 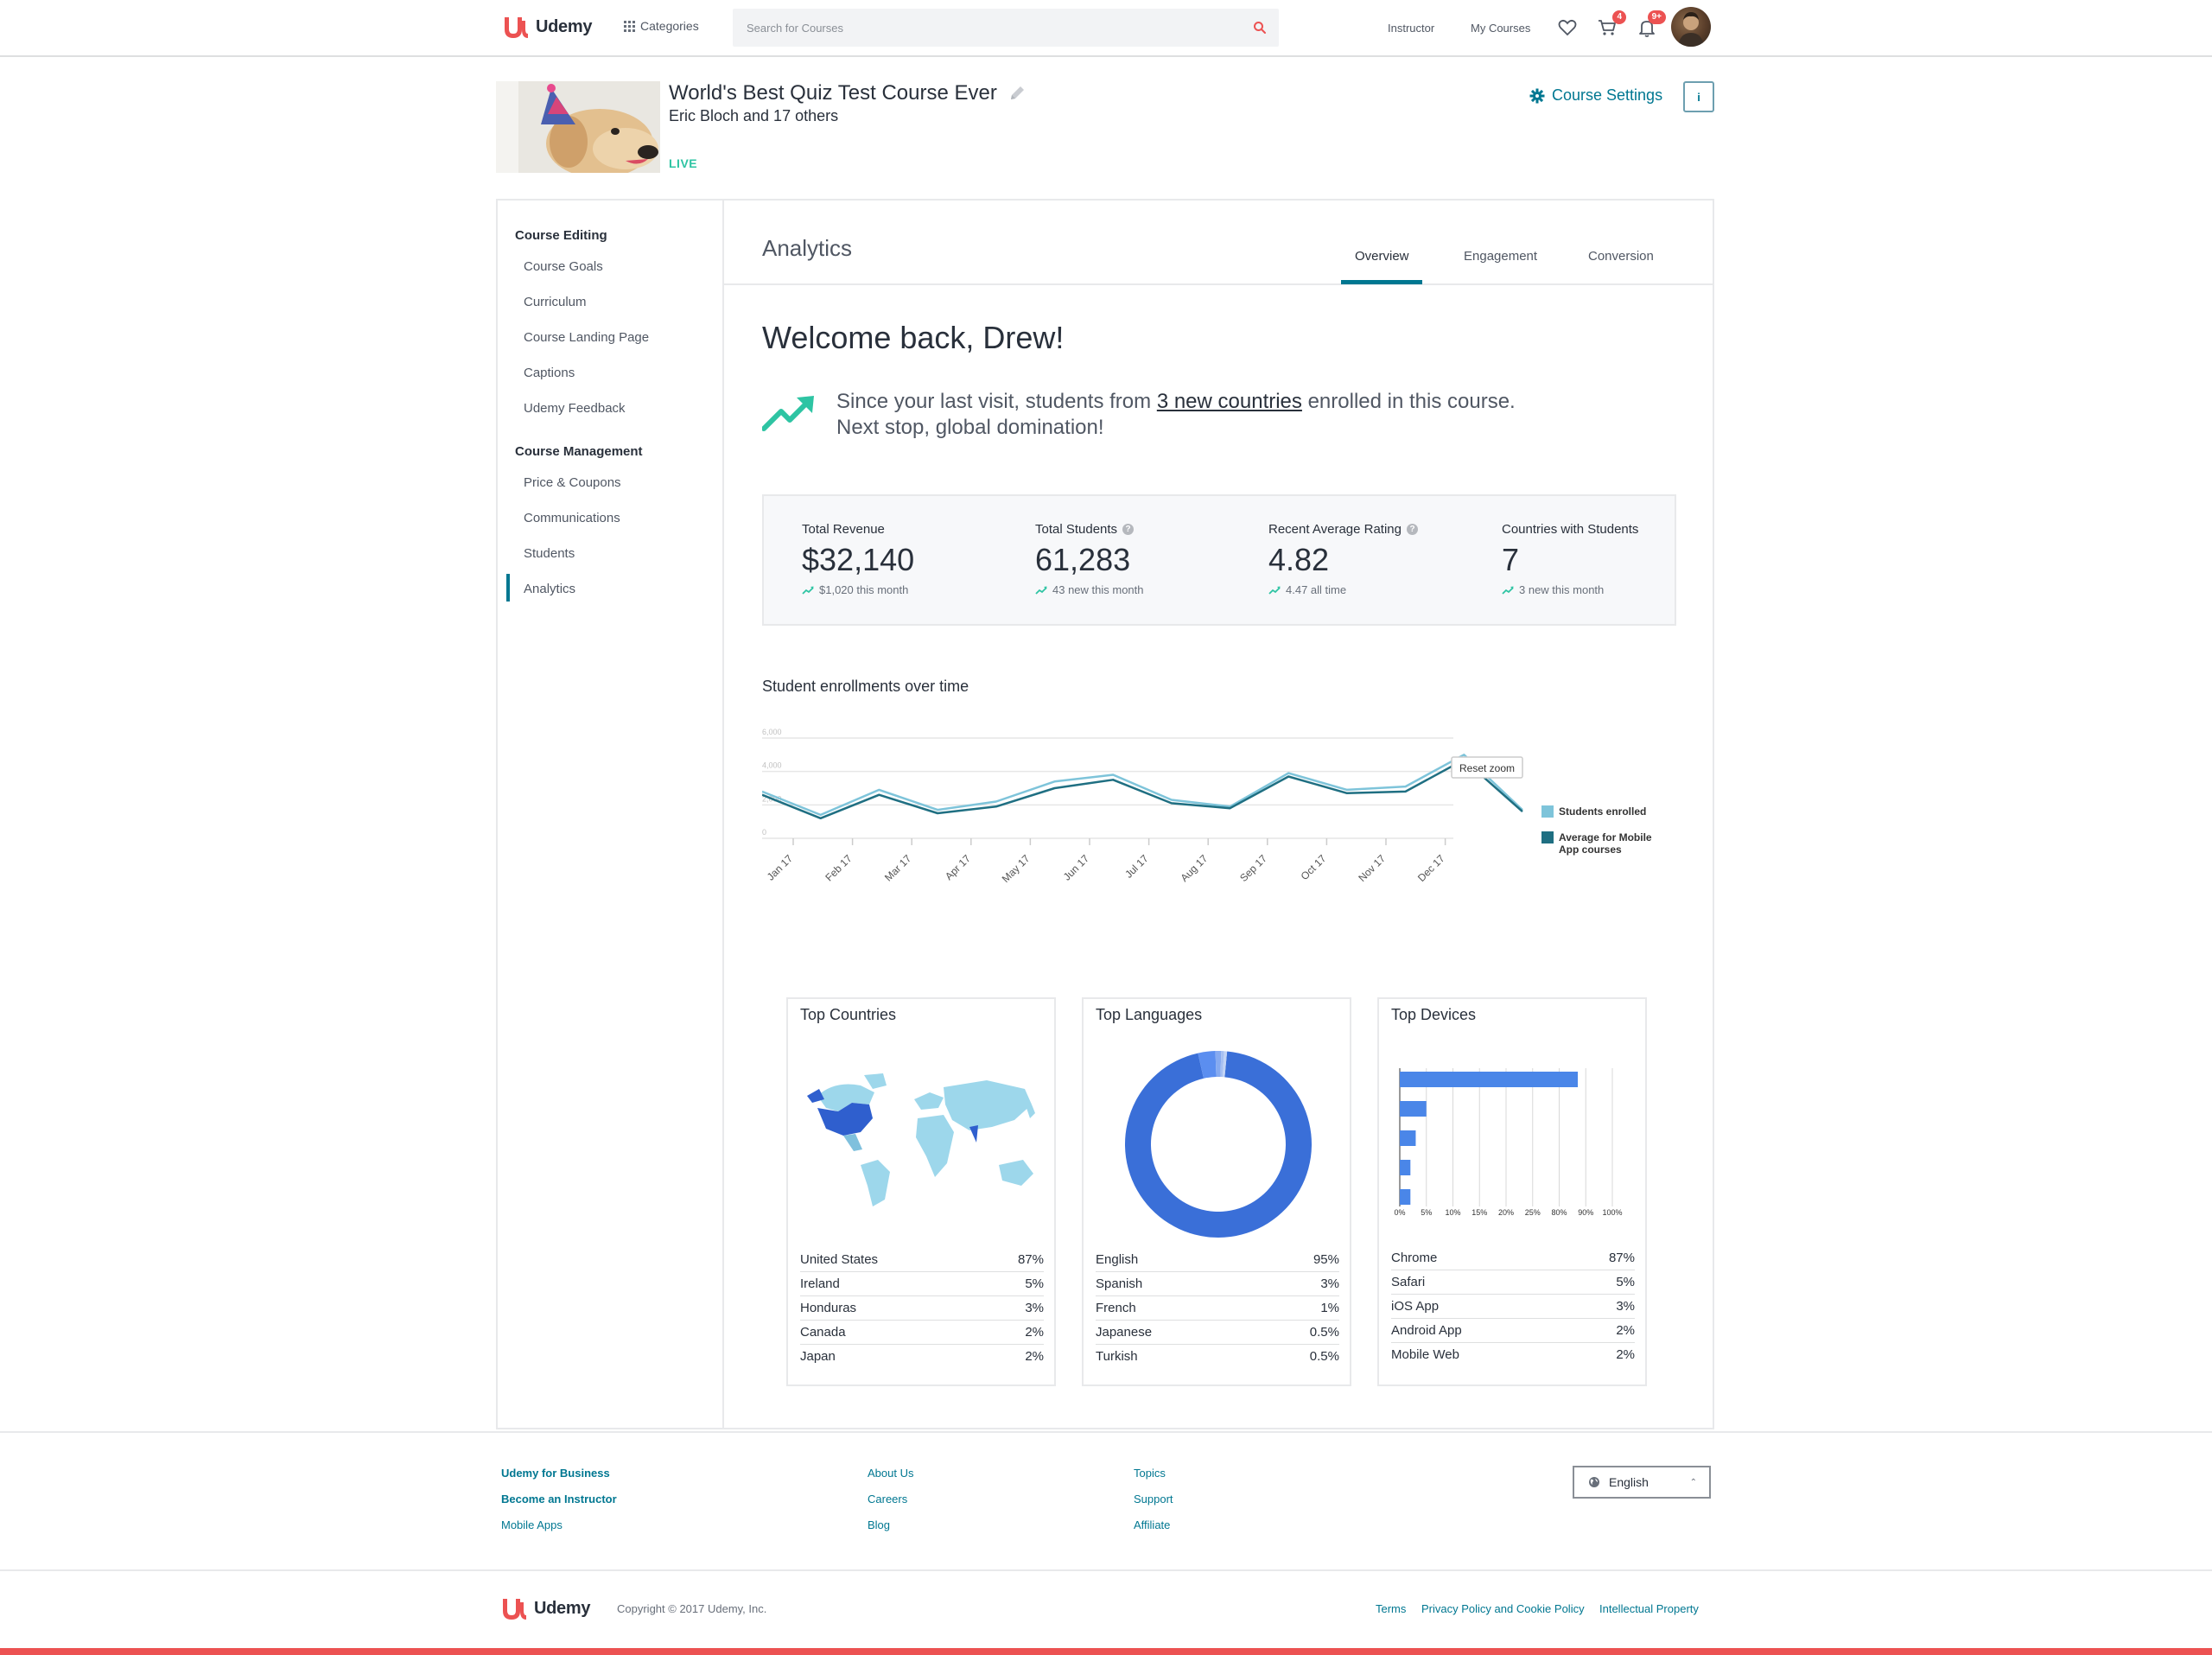 What do you see at coordinates (1260, 28) in the screenshot?
I see `search-icon` at bounding box center [1260, 28].